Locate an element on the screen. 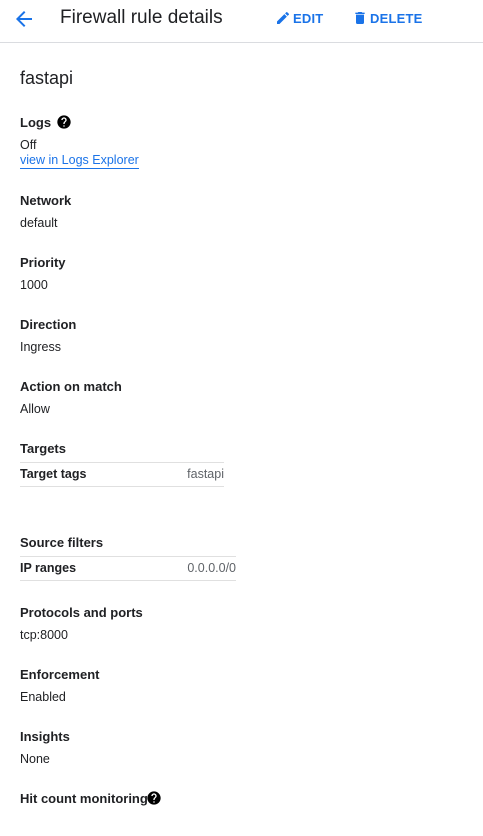 This screenshot has height=836, width=483. action-on-match-label: Action on match is located at coordinates (71, 386).